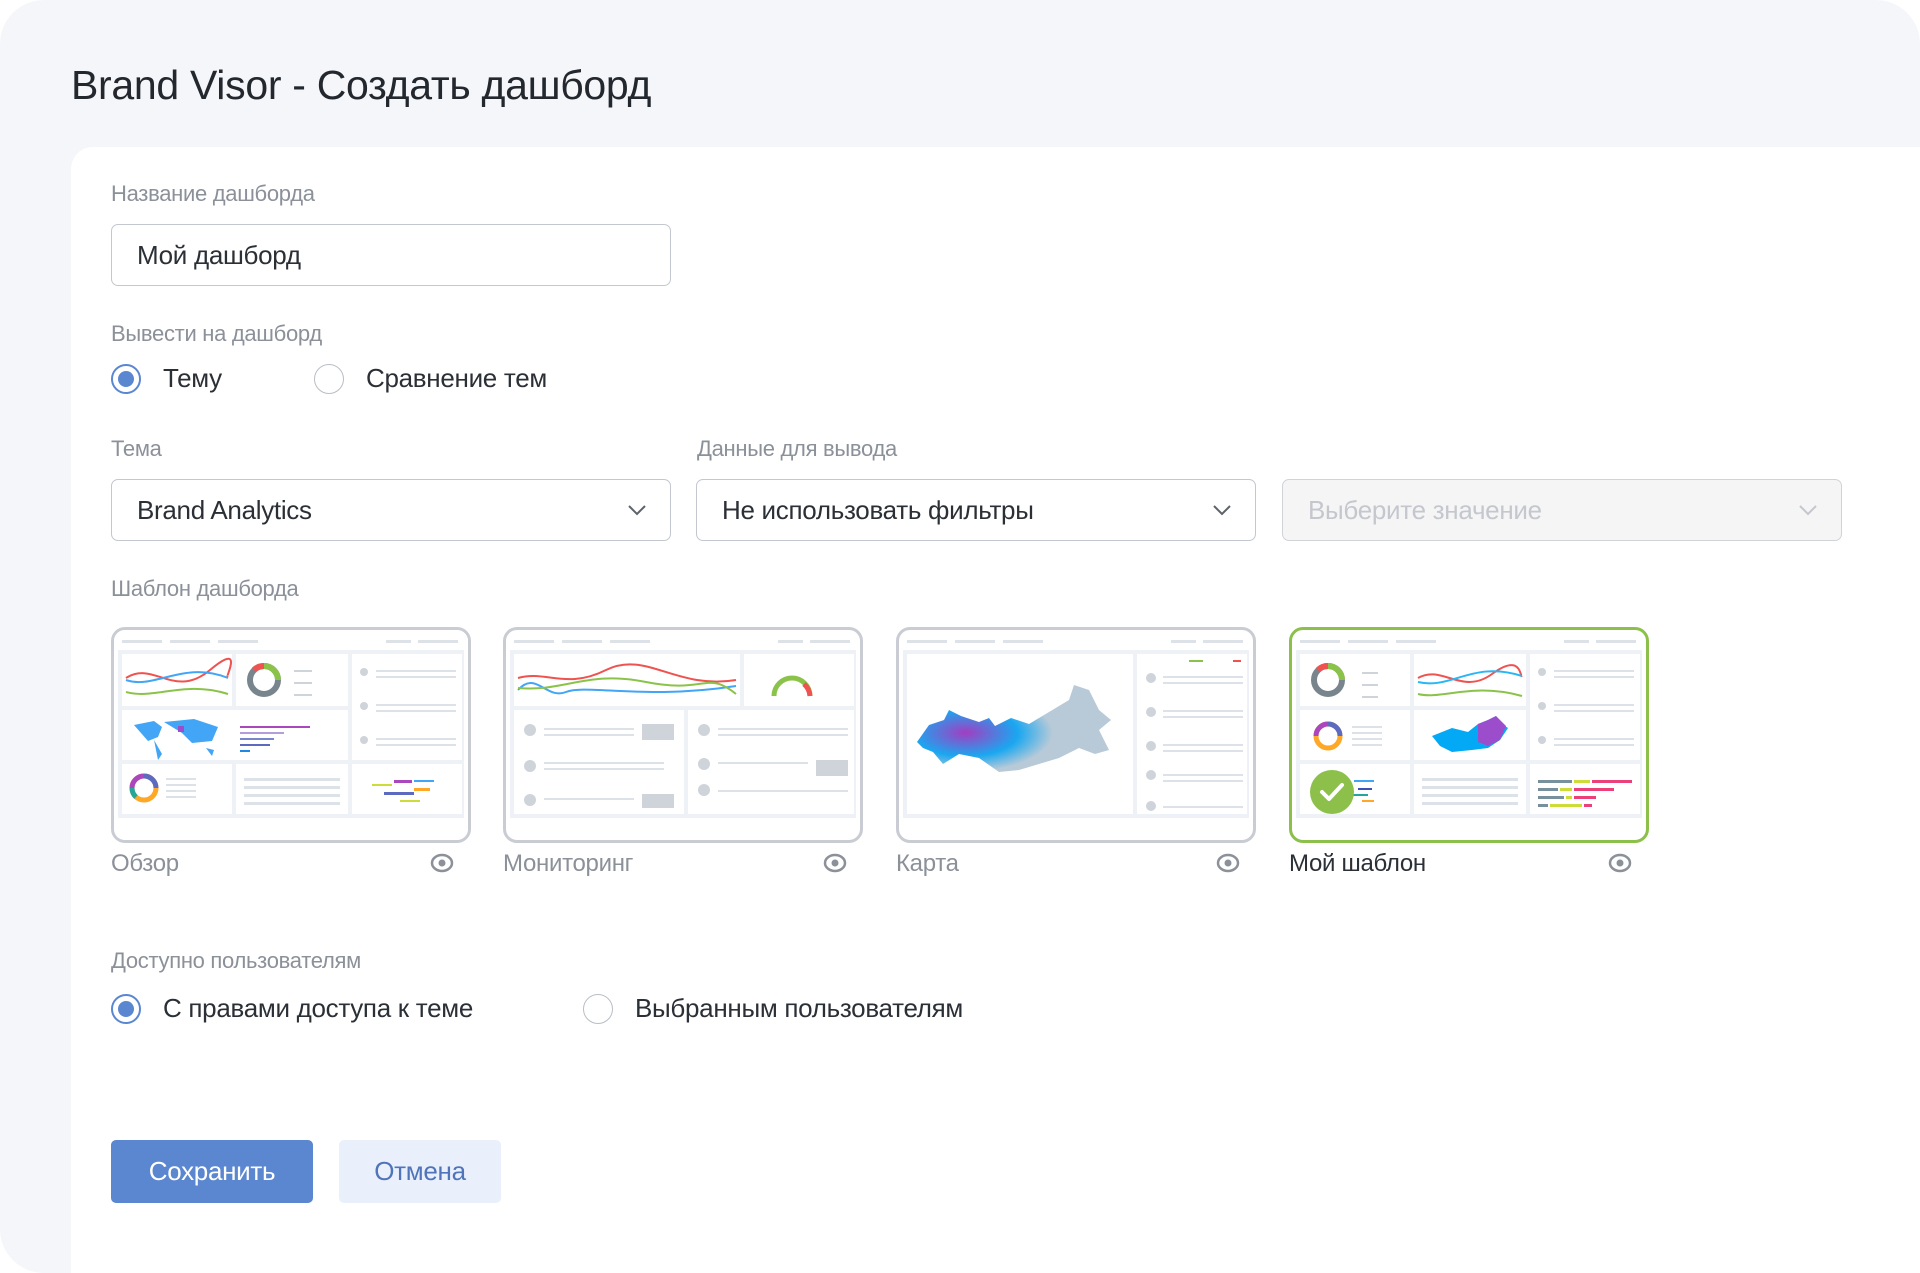 The width and height of the screenshot is (1920, 1273). What do you see at coordinates (219, 254) in the screenshot?
I see `dashboard-name-value: Мой дашборд` at bounding box center [219, 254].